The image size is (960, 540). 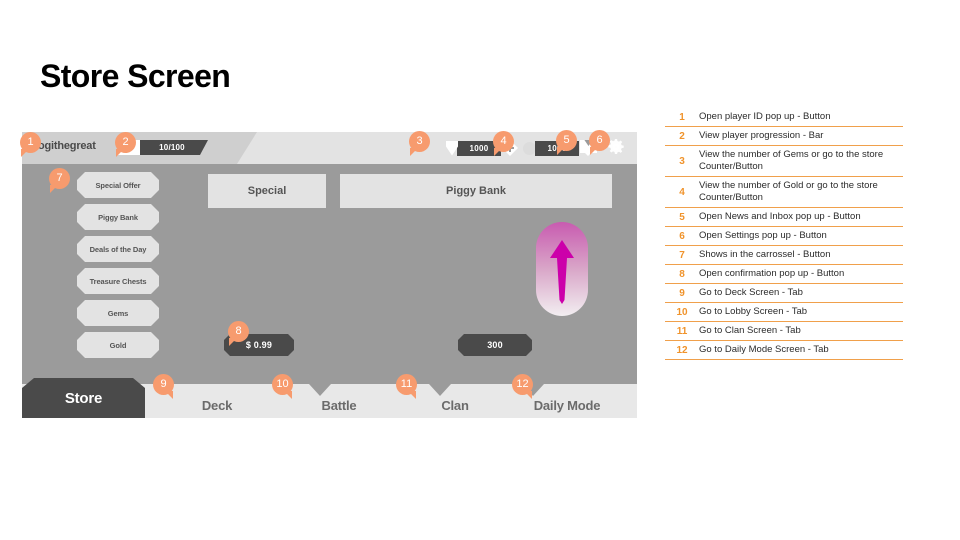 What do you see at coordinates (682, 331) in the screenshot?
I see `legend-number: 11` at bounding box center [682, 331].